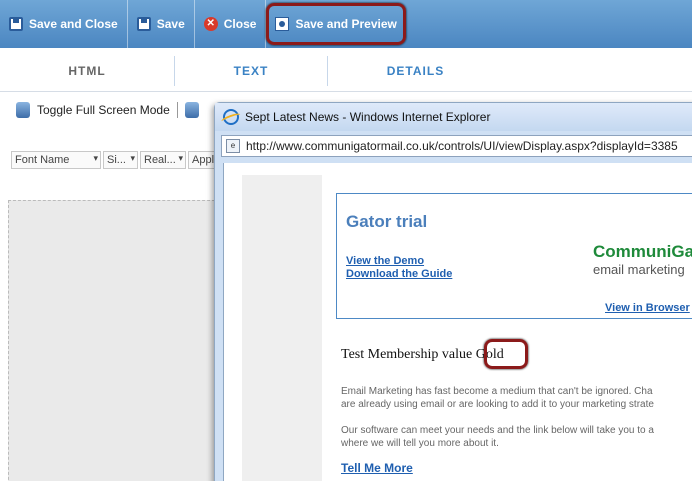  I want to click on view-demo-link: View the Demo, so click(385, 261).